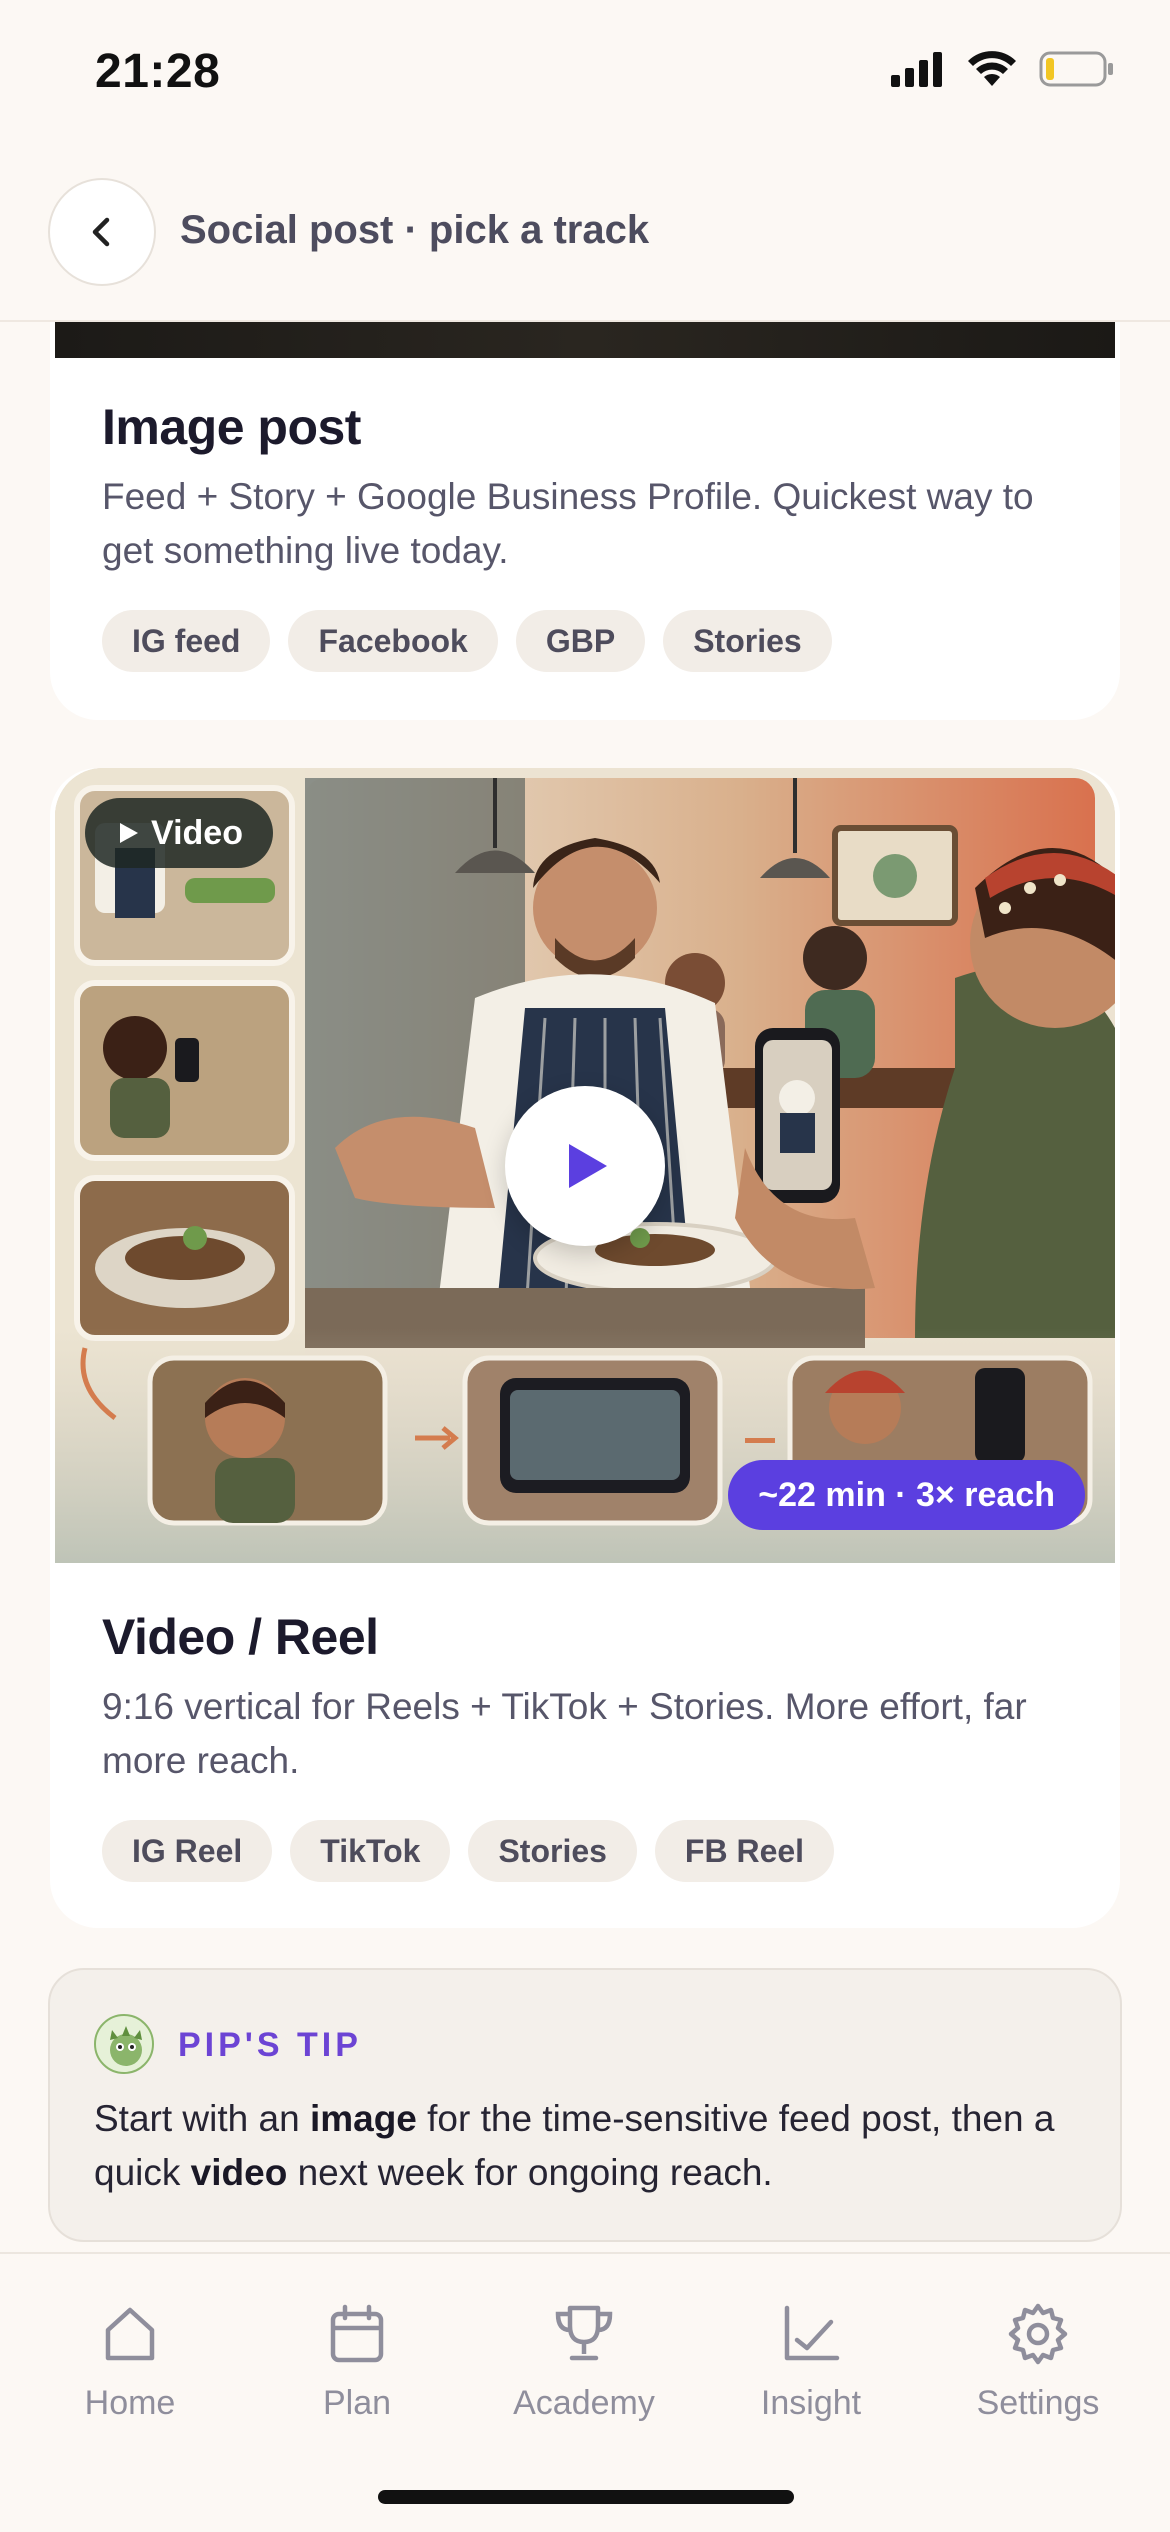 The width and height of the screenshot is (1170, 2532). I want to click on gear-icon, so click(1038, 2334).